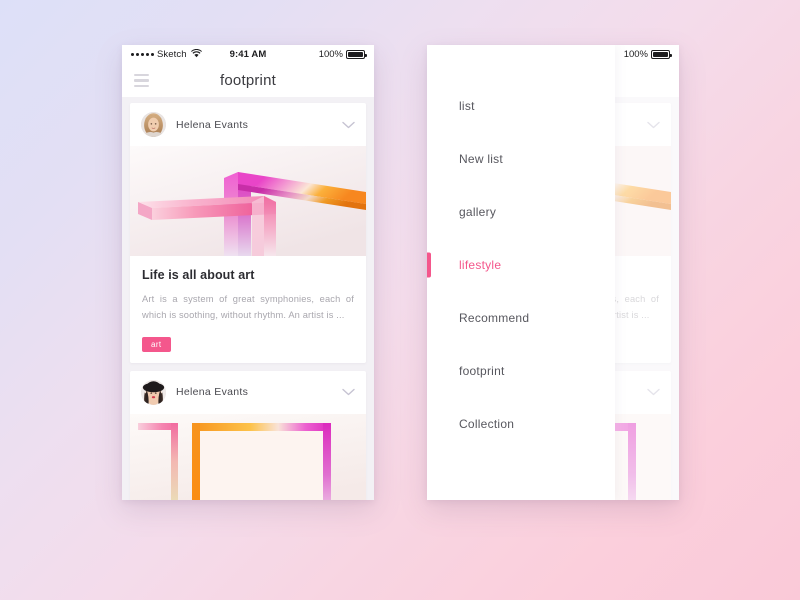 The image size is (800, 600). What do you see at coordinates (467, 105) in the screenshot?
I see `menu-item-label: list` at bounding box center [467, 105].